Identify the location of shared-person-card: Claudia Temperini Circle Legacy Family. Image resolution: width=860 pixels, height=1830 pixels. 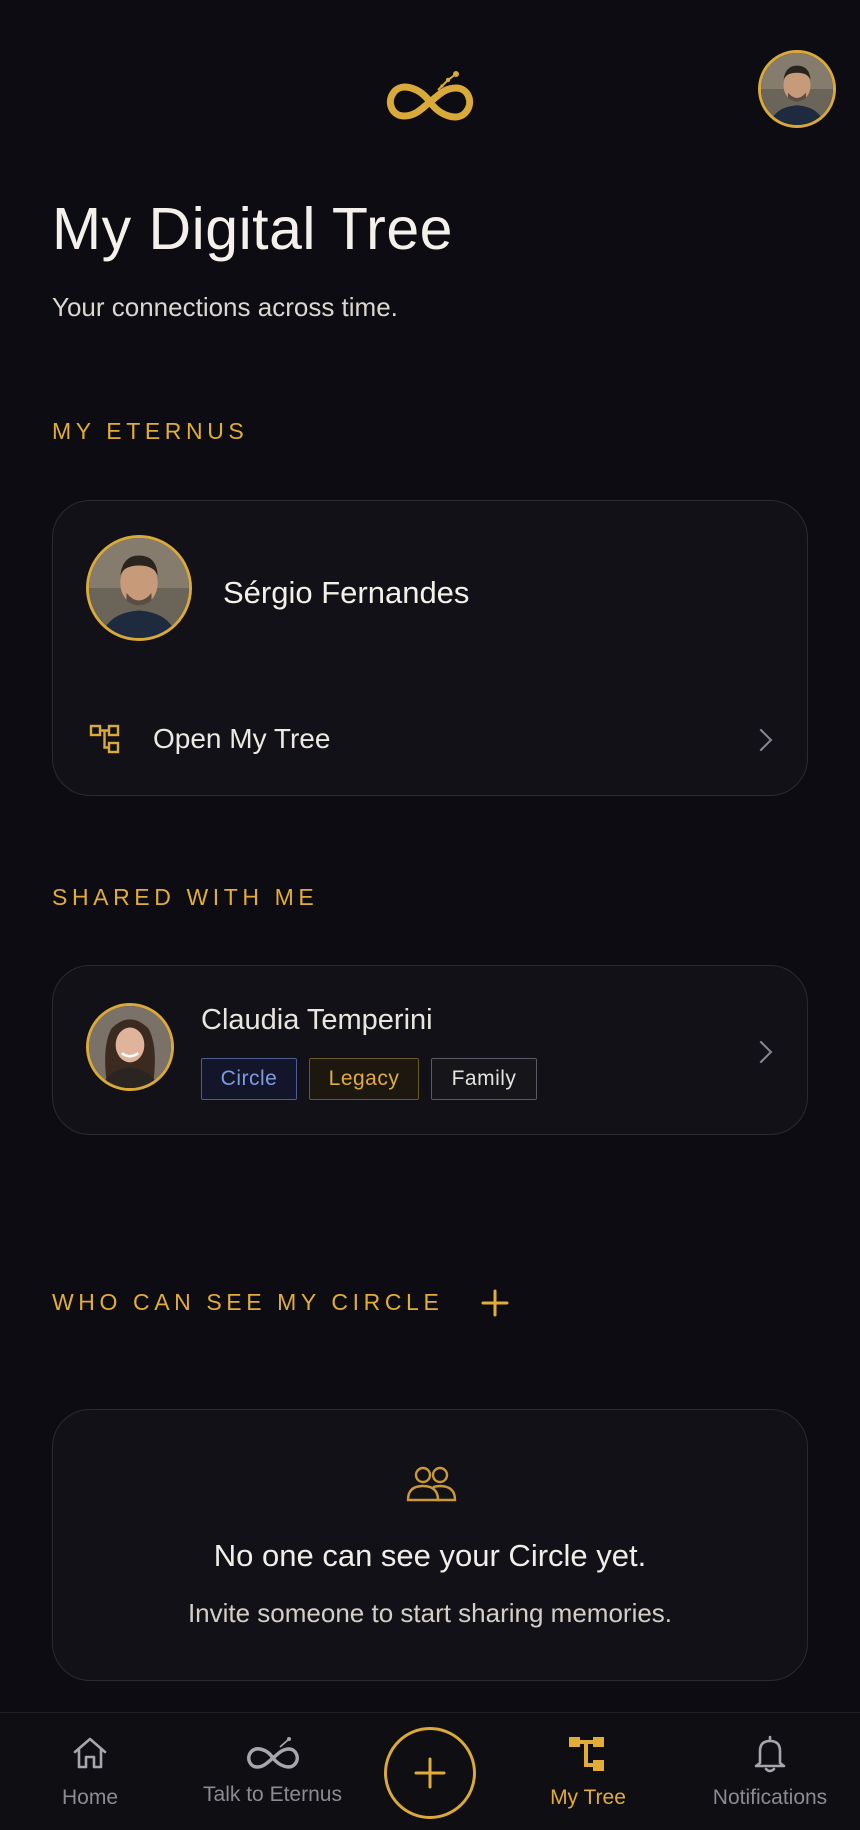
(430, 1050).